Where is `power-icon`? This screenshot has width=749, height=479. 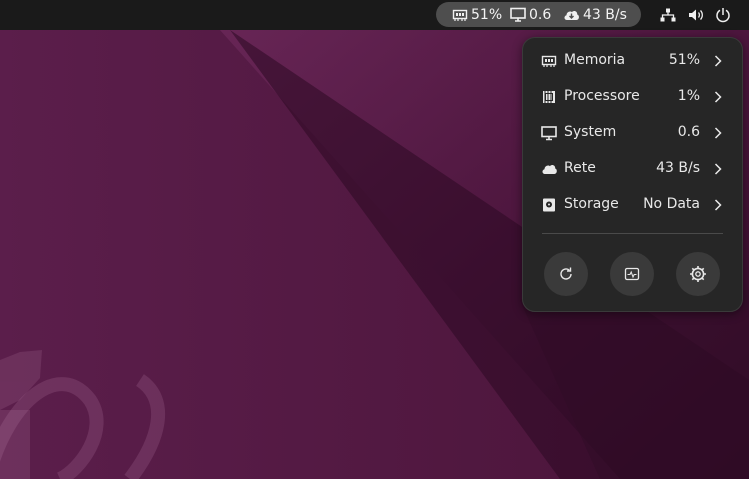 power-icon is located at coordinates (723, 15).